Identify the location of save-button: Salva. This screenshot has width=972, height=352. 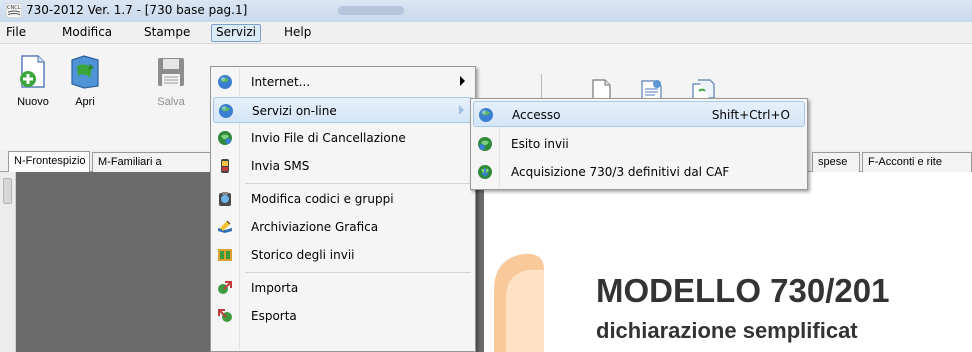
(171, 81).